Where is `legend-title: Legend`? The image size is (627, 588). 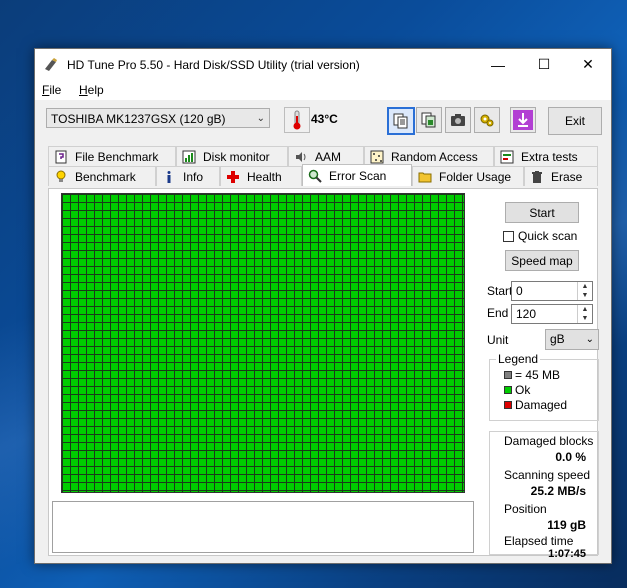
legend-title: Legend is located at coordinates (518, 359).